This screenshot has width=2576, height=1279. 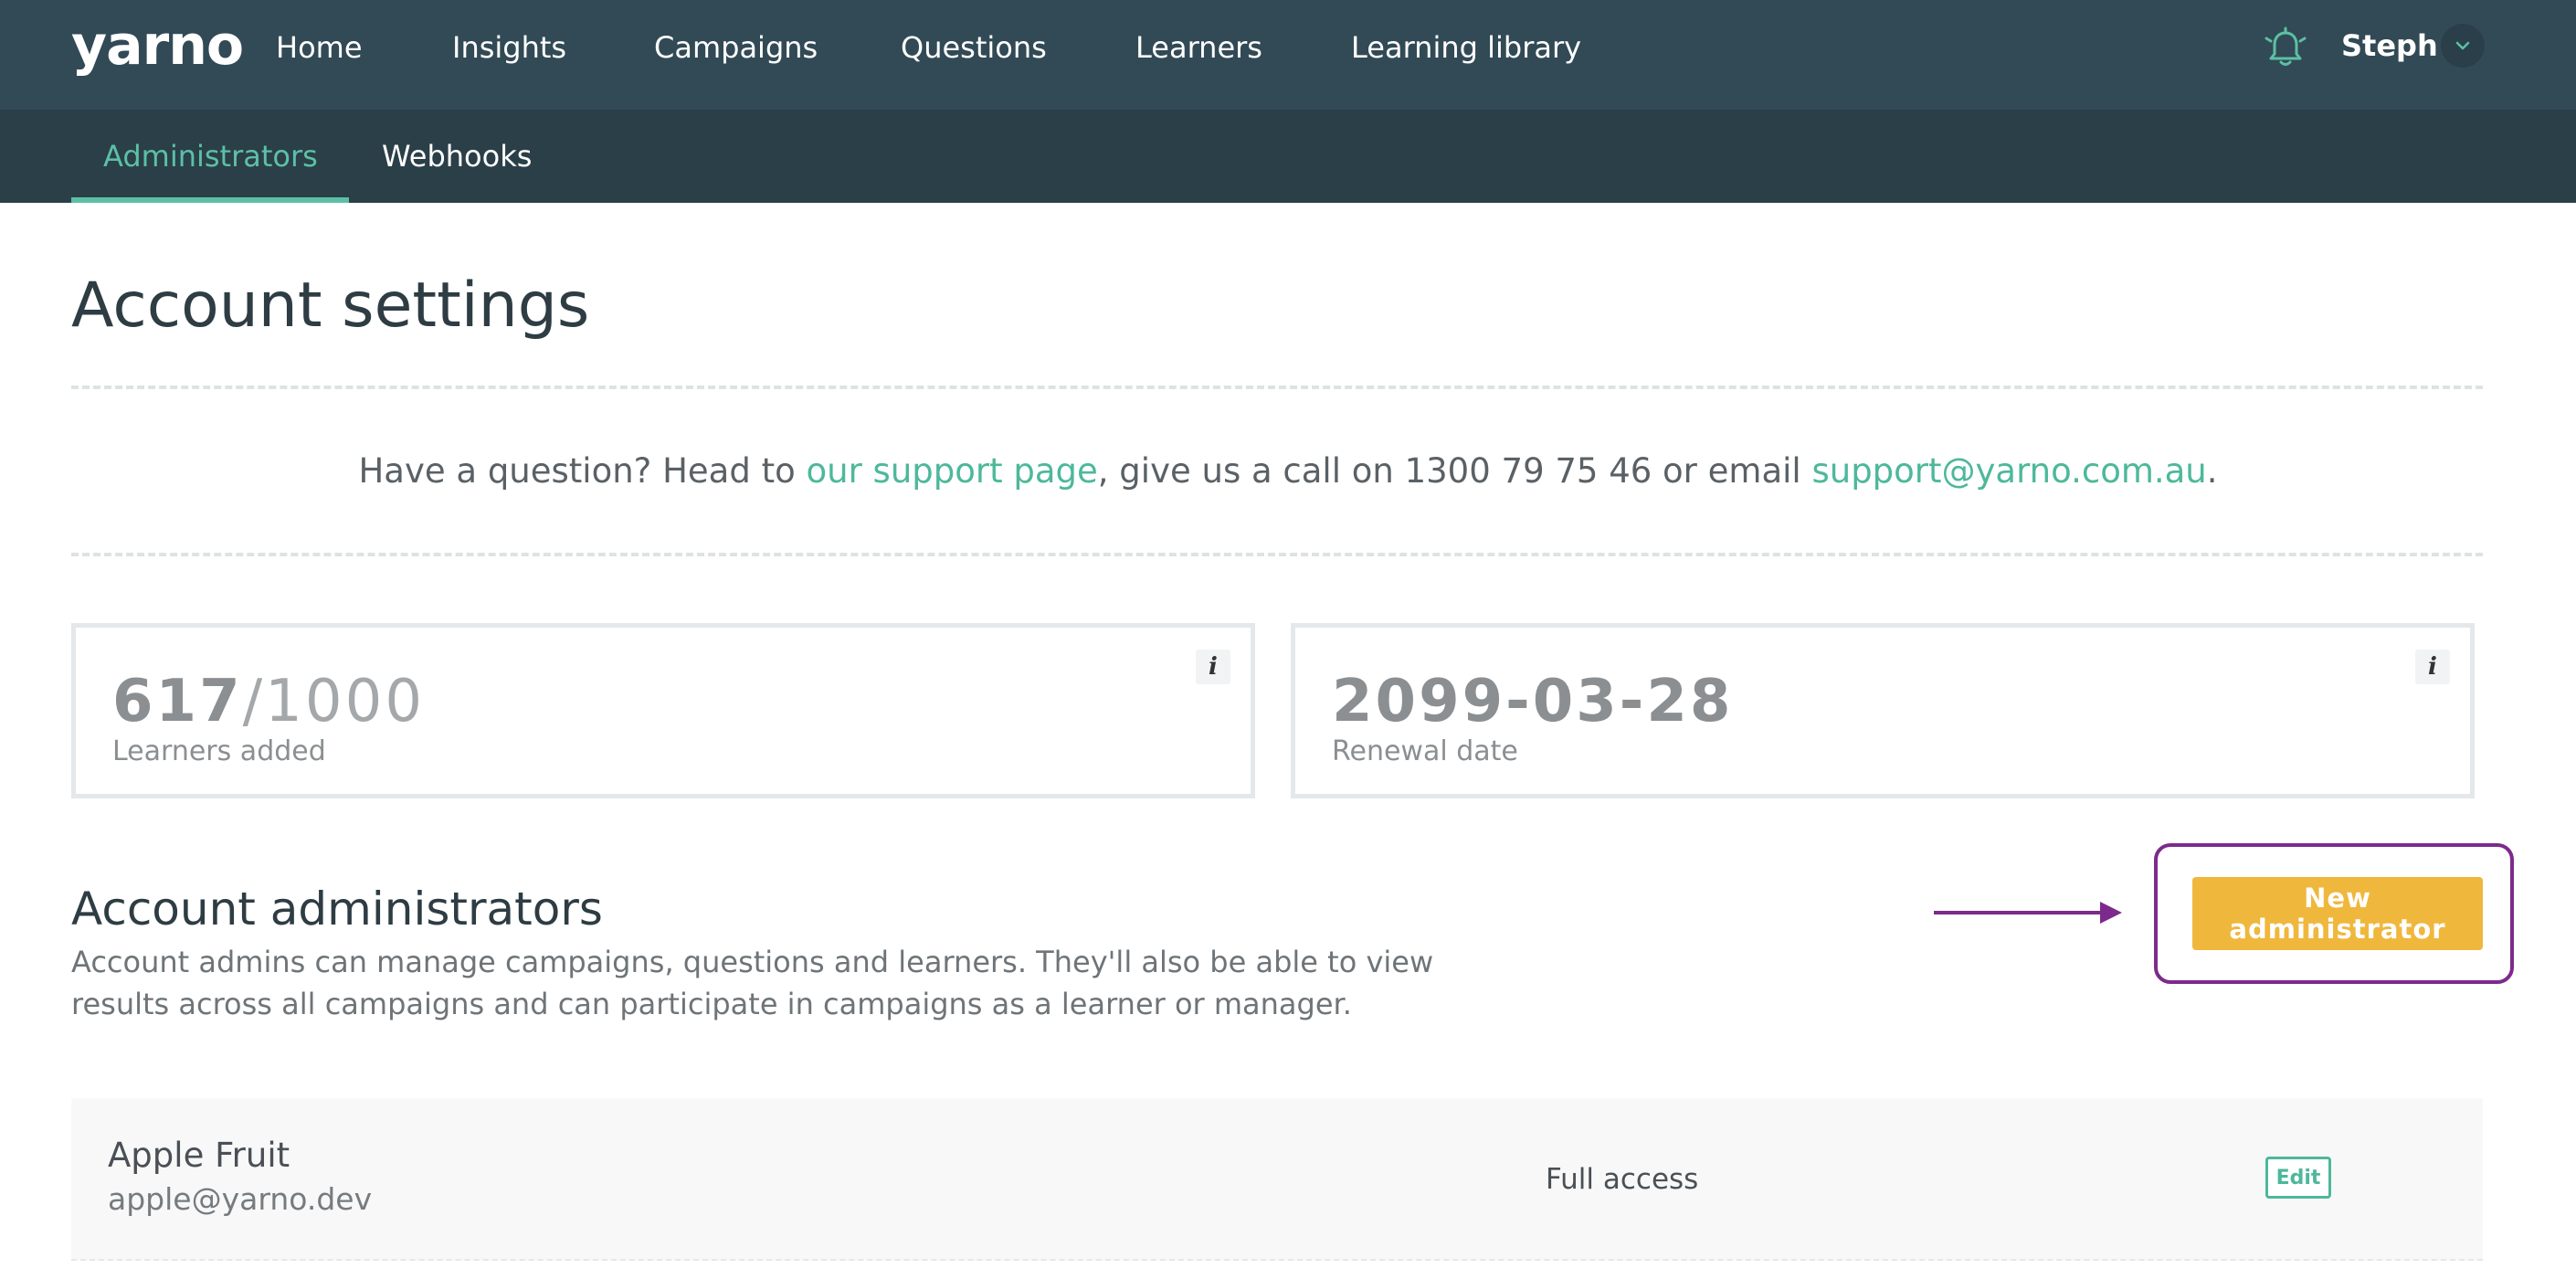 What do you see at coordinates (457, 157) in the screenshot?
I see `tab-webhooks: Webhooks` at bounding box center [457, 157].